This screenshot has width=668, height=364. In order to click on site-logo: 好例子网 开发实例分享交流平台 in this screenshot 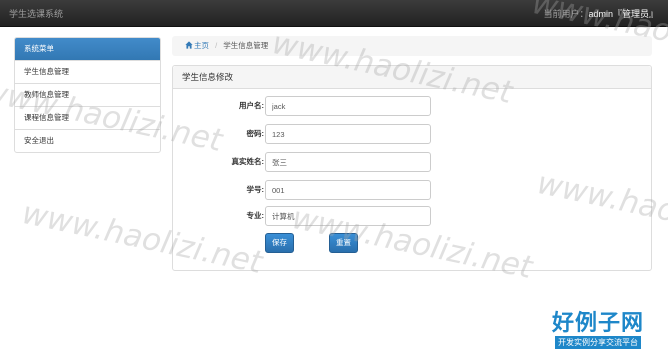, I will do `click(598, 330)`.